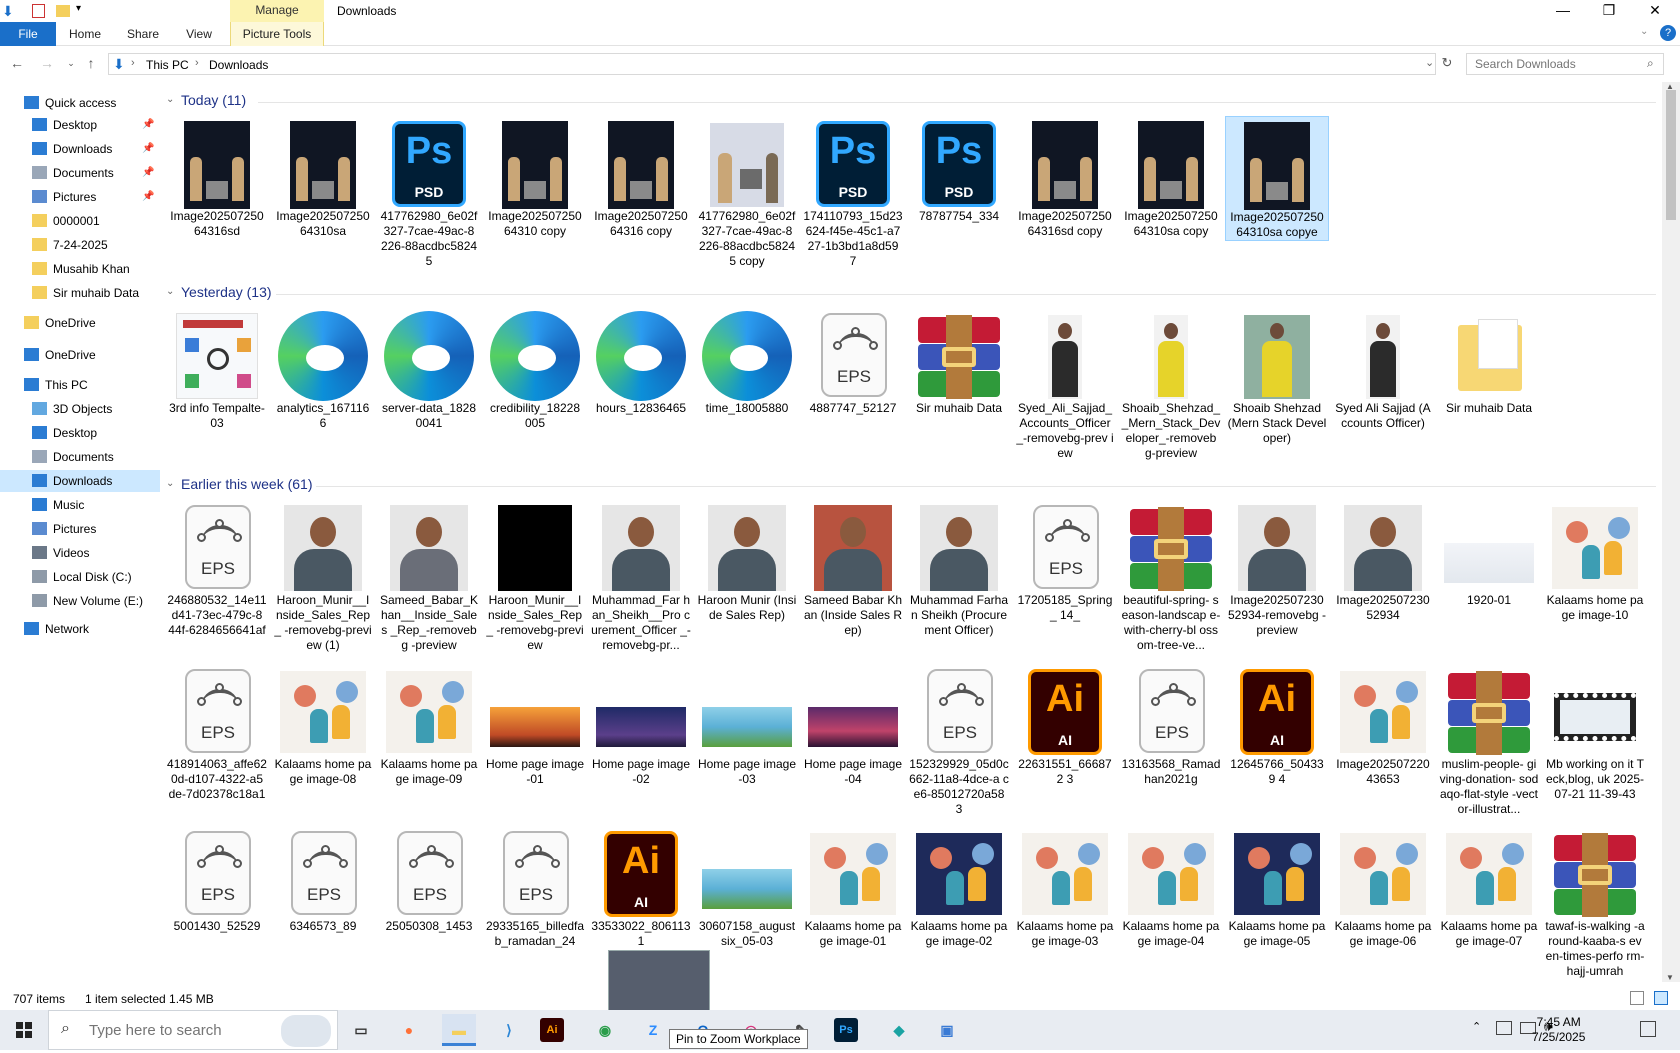  Describe the element at coordinates (1555, 64) in the screenshot. I see `search-input` at that location.